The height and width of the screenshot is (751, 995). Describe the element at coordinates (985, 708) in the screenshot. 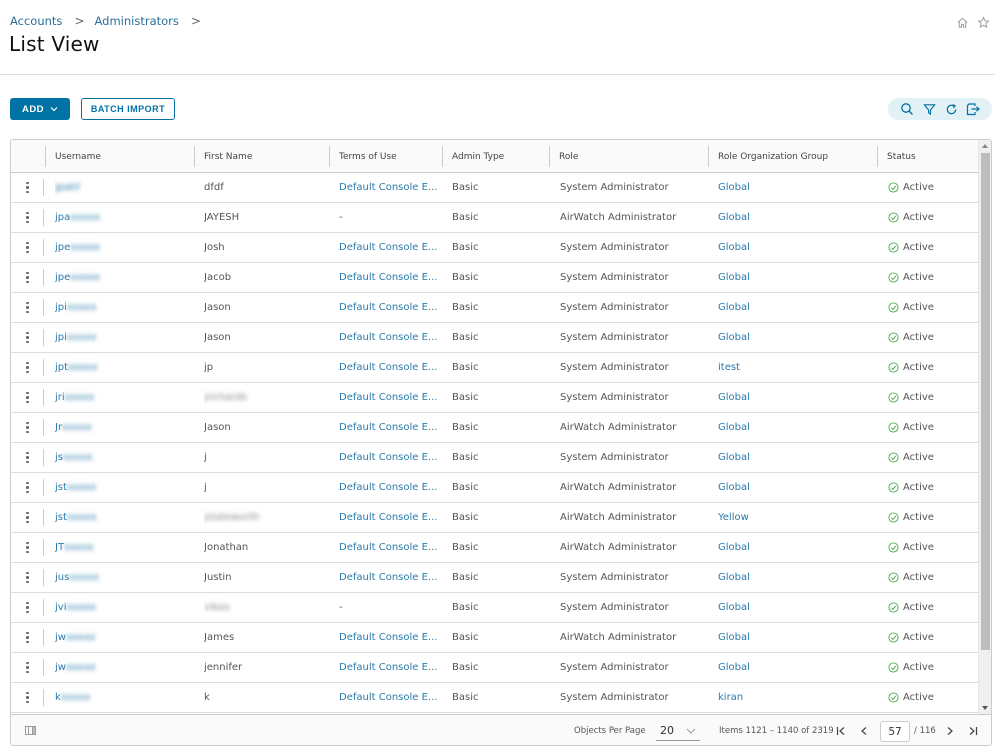

I see `scroll-down-icon` at that location.